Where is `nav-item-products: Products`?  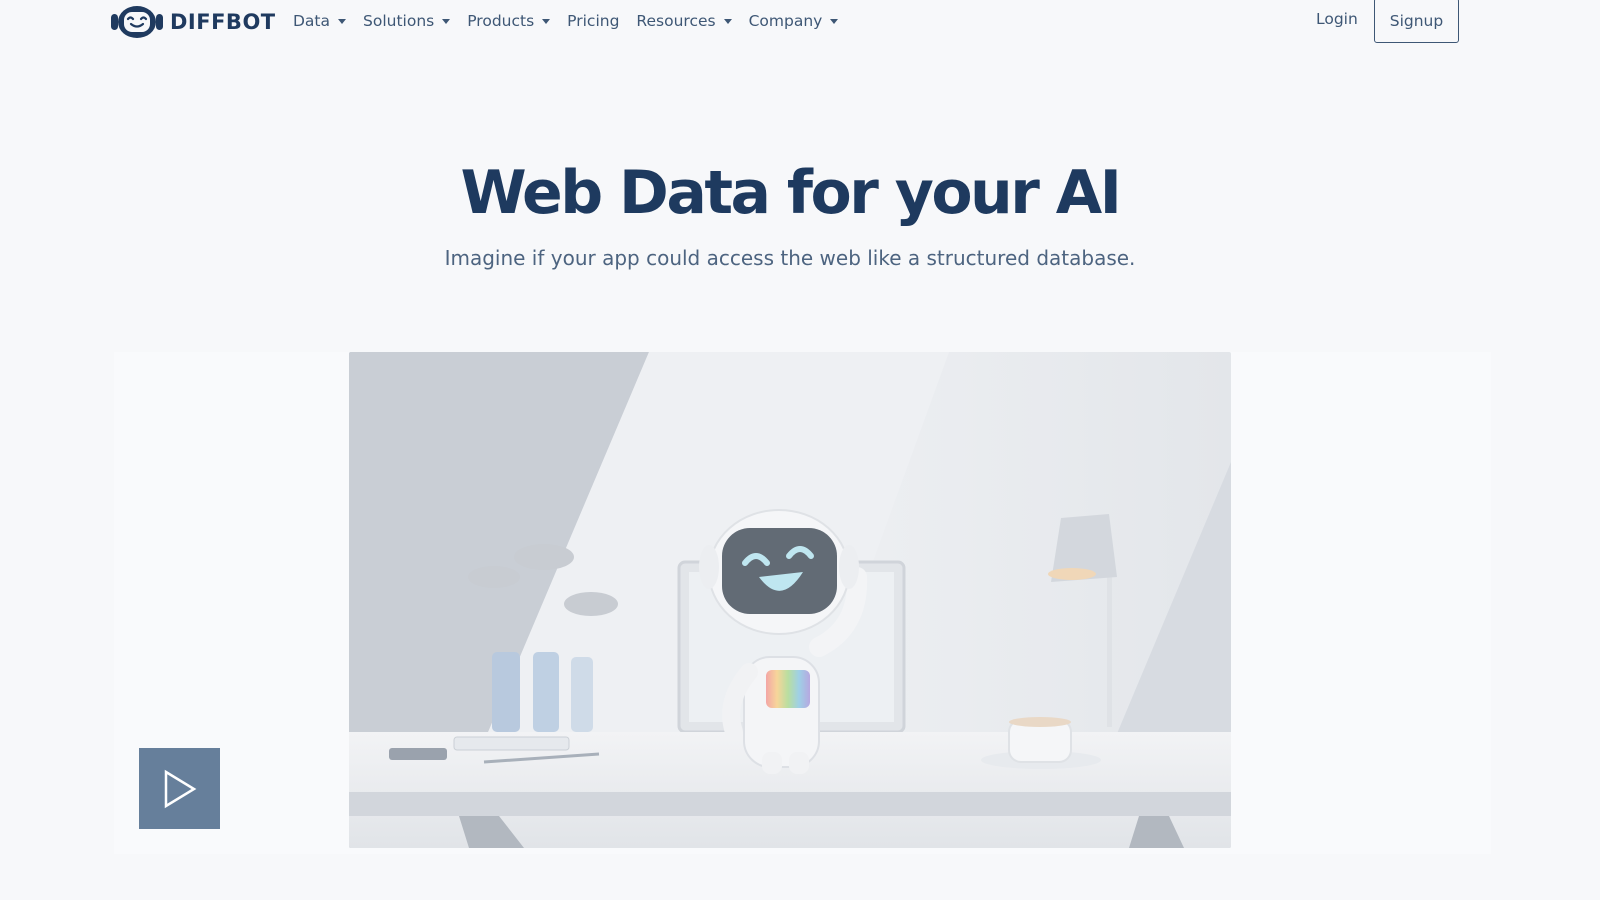 nav-item-products: Products is located at coordinates (509, 21).